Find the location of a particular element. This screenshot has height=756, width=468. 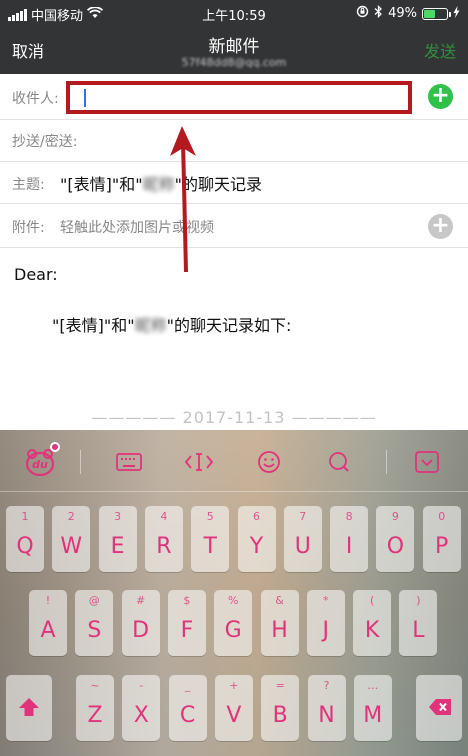

key-letter: B is located at coordinates (280, 715).